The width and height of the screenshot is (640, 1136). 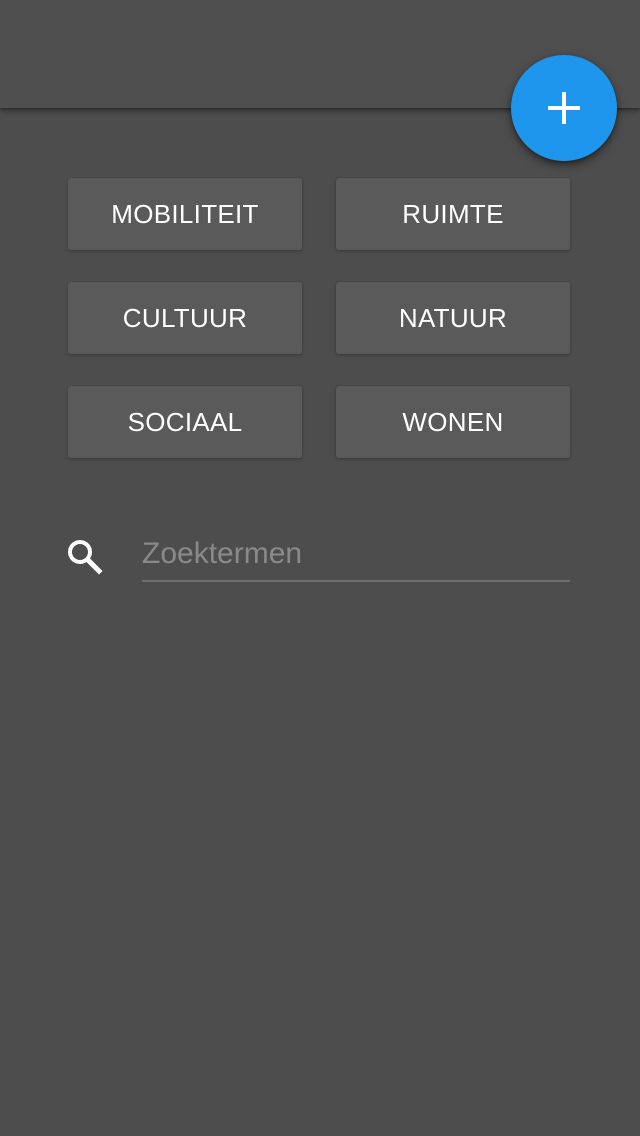 I want to click on plus-icon, so click(x=564, y=108).